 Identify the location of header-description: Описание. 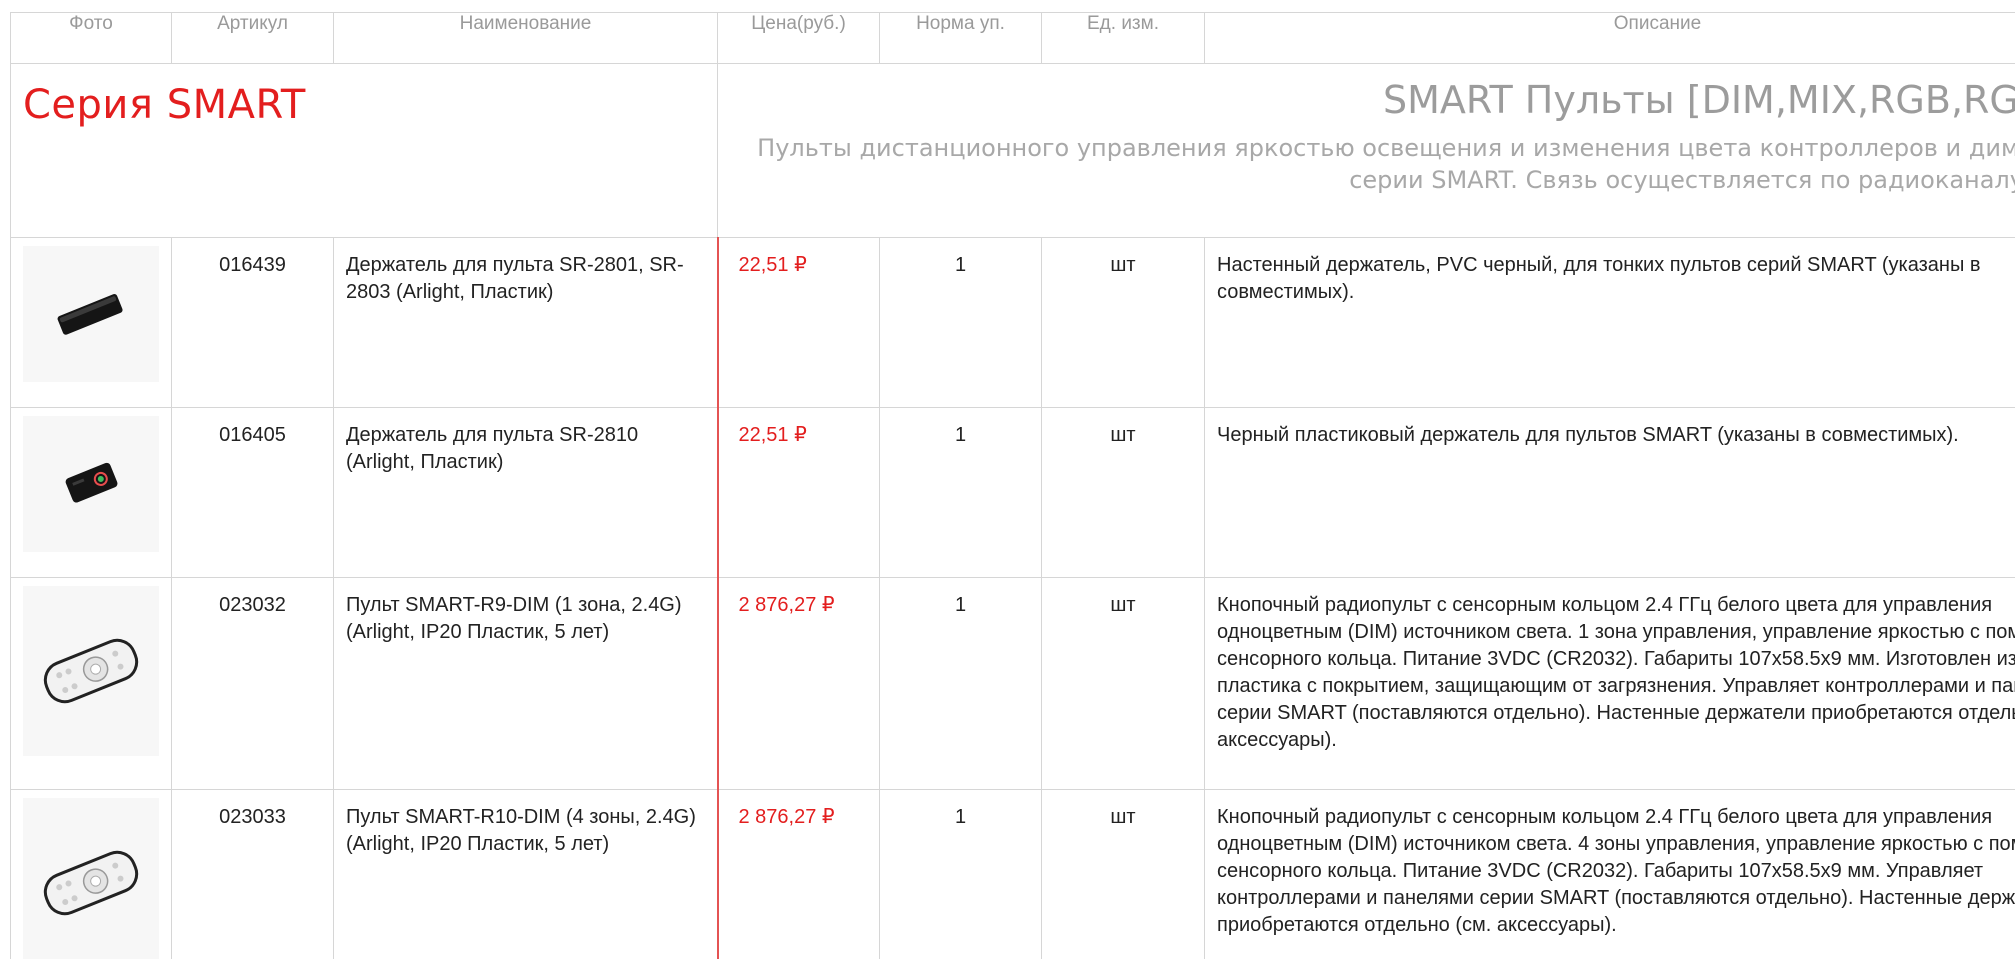
(1609, 38).